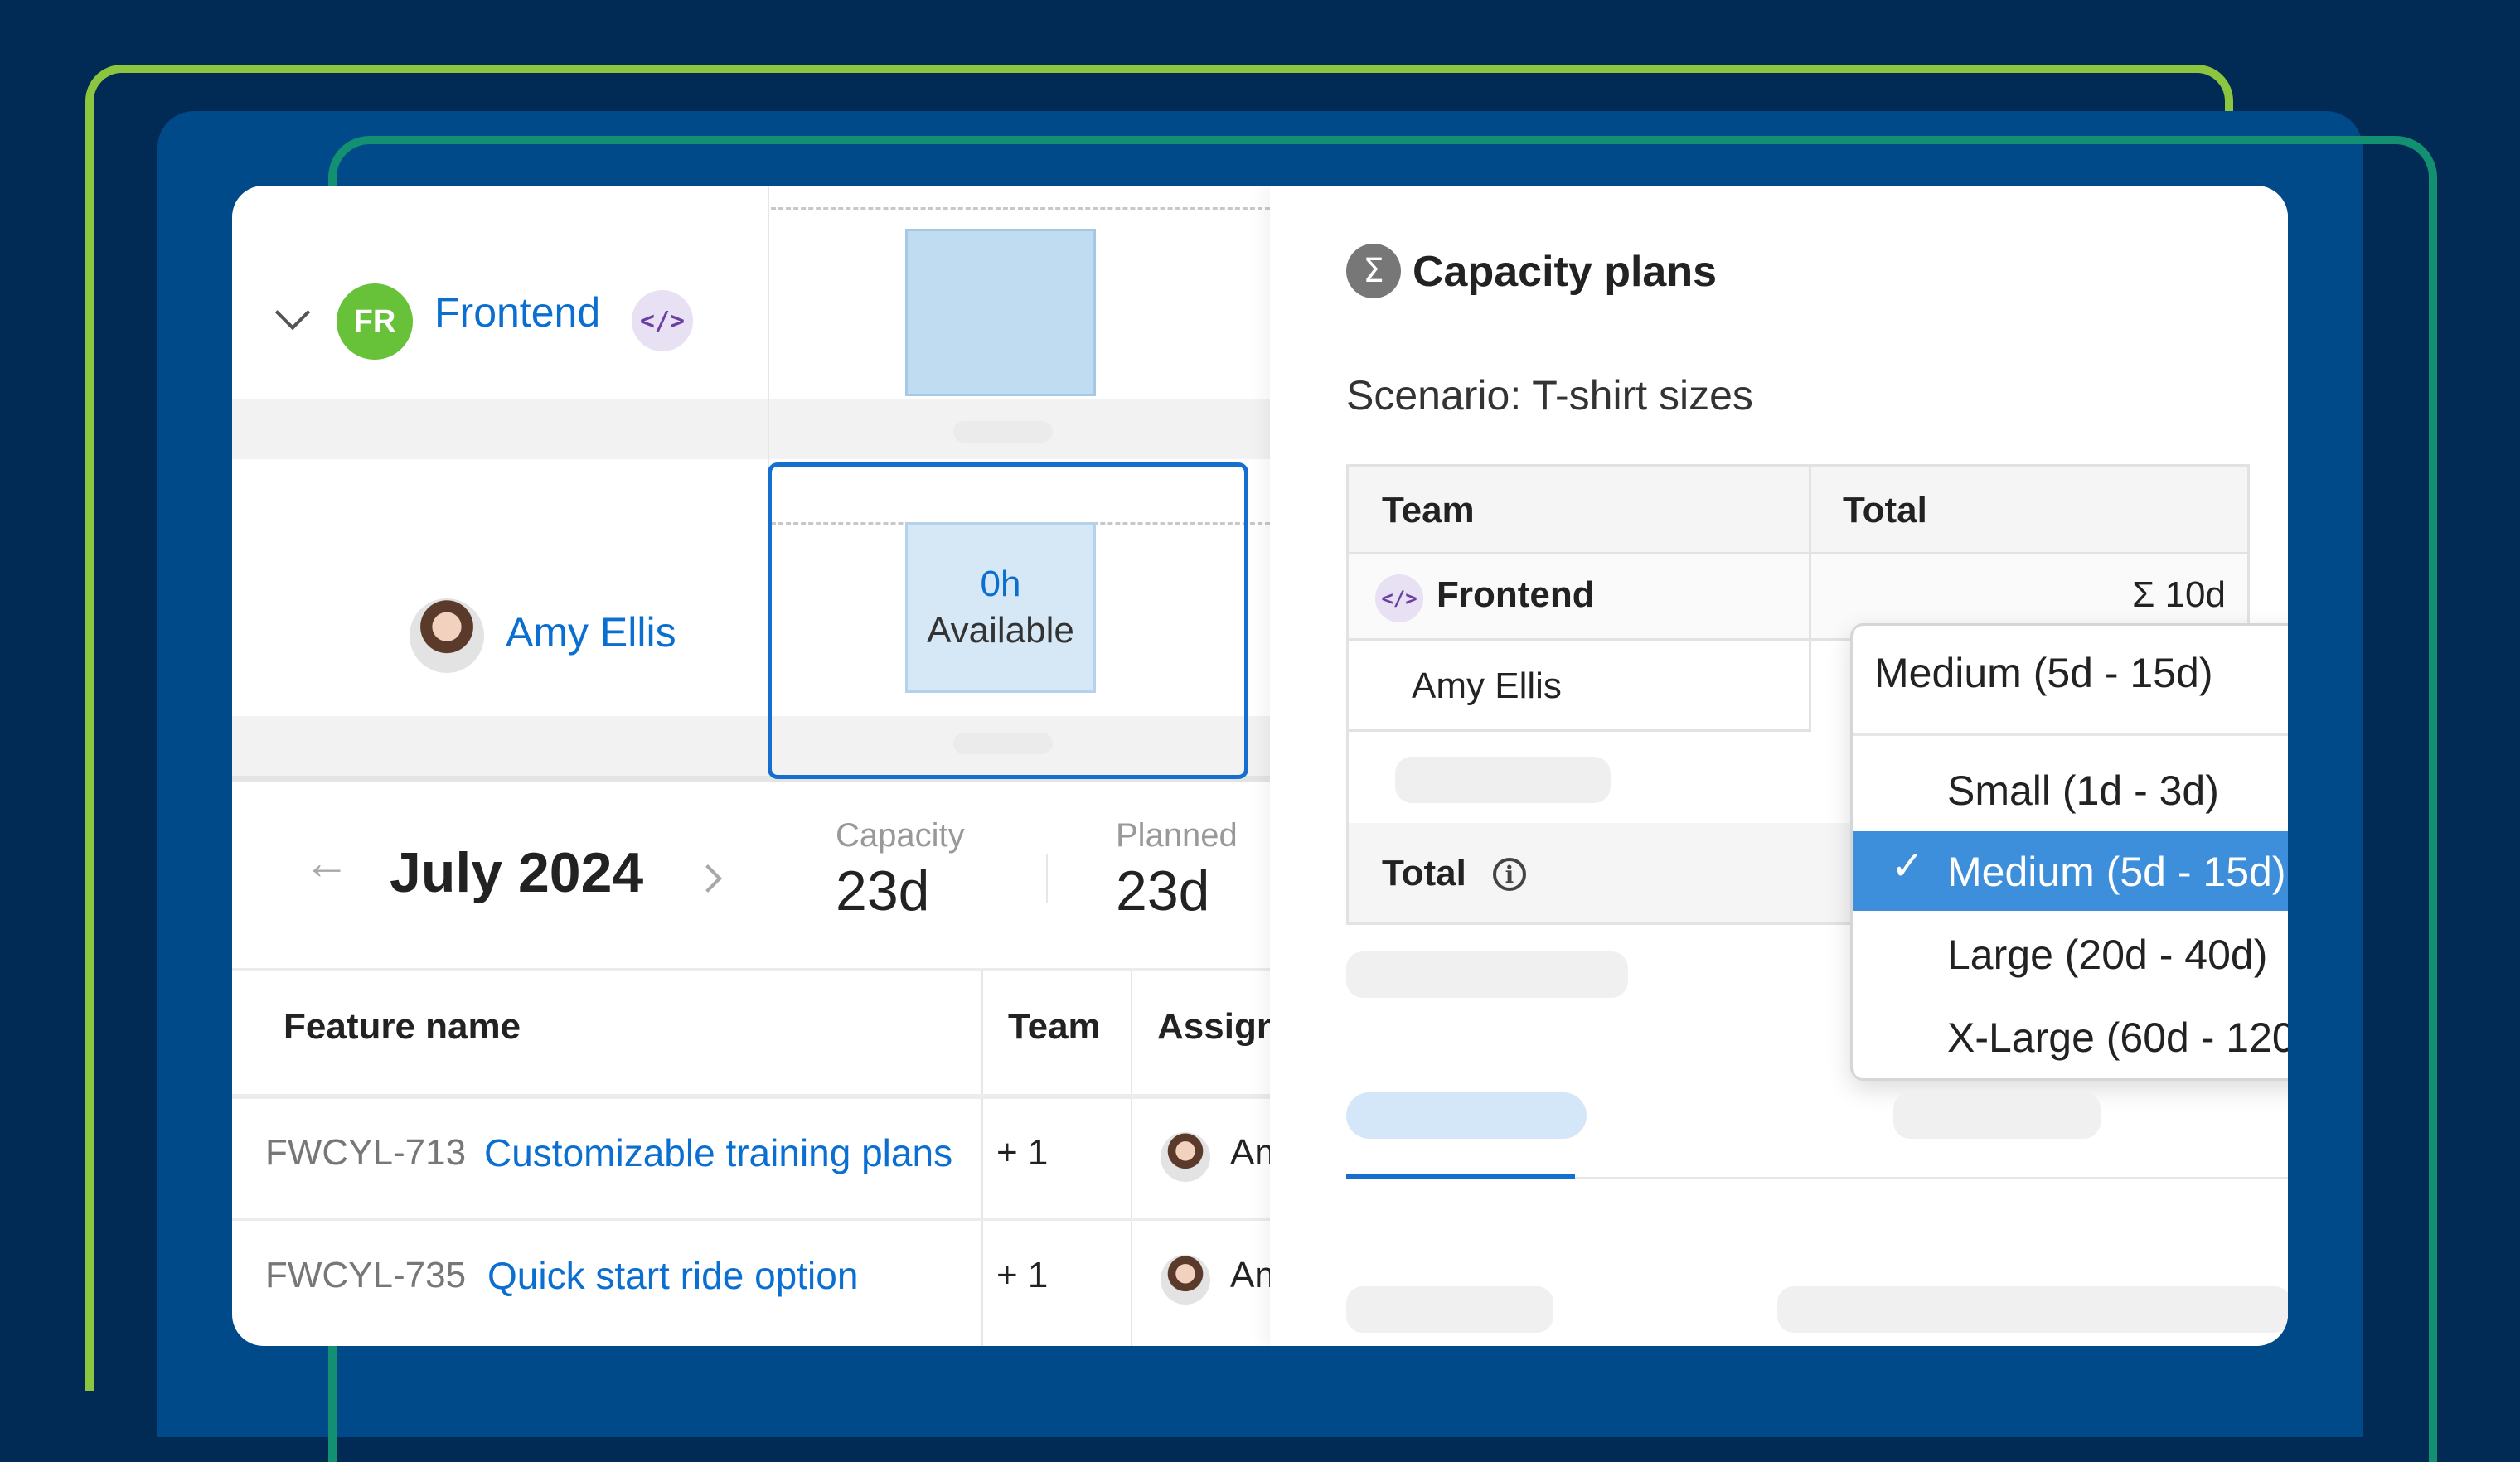 The height and width of the screenshot is (1462, 2520). What do you see at coordinates (1997, 1115) in the screenshot?
I see `tab-inactive` at bounding box center [1997, 1115].